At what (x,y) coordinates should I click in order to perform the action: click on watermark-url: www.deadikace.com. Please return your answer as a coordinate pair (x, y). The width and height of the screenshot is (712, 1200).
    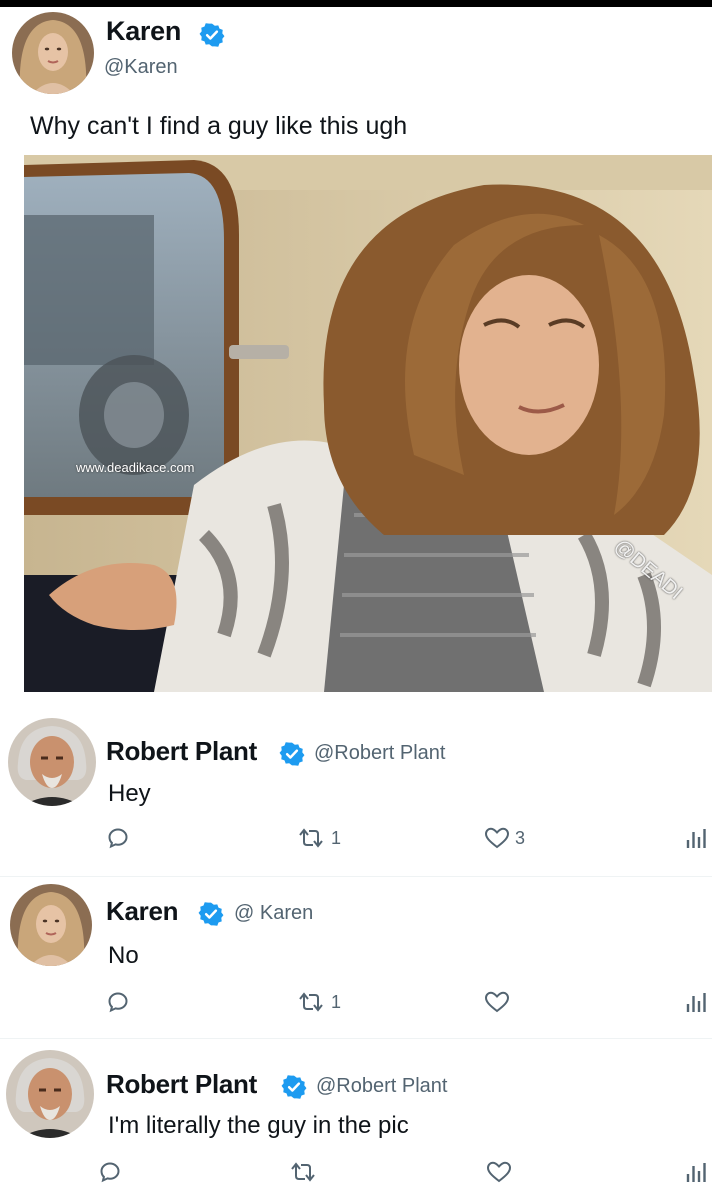
    Looking at the image, I should click on (135, 467).